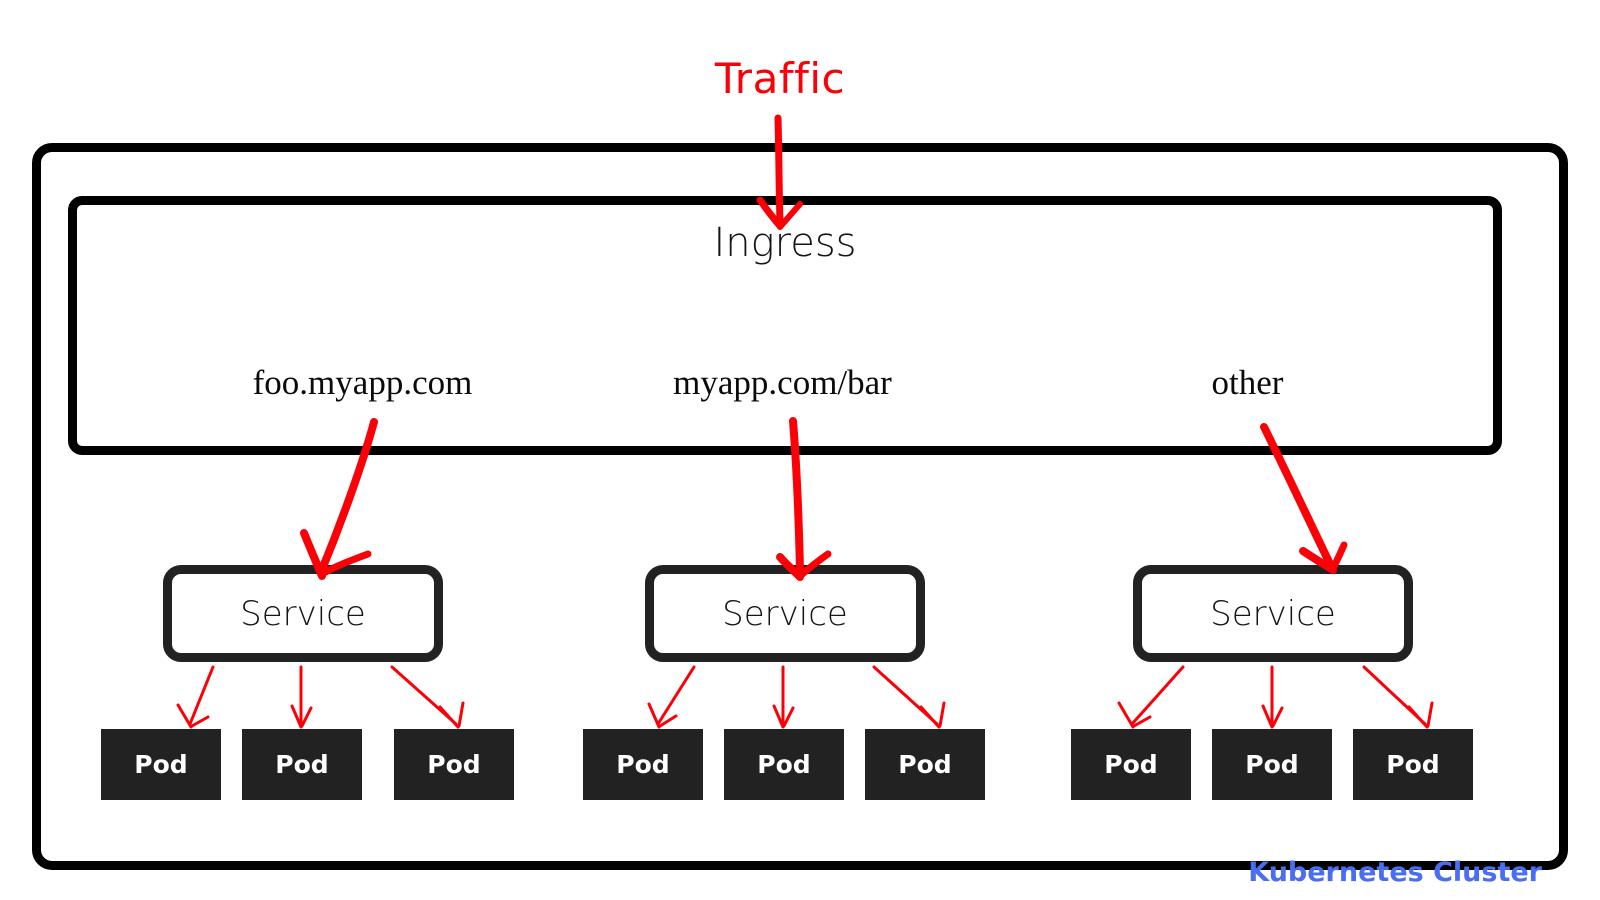 This screenshot has width=1600, height=900. I want to click on route-label-other: other, so click(1247, 382).